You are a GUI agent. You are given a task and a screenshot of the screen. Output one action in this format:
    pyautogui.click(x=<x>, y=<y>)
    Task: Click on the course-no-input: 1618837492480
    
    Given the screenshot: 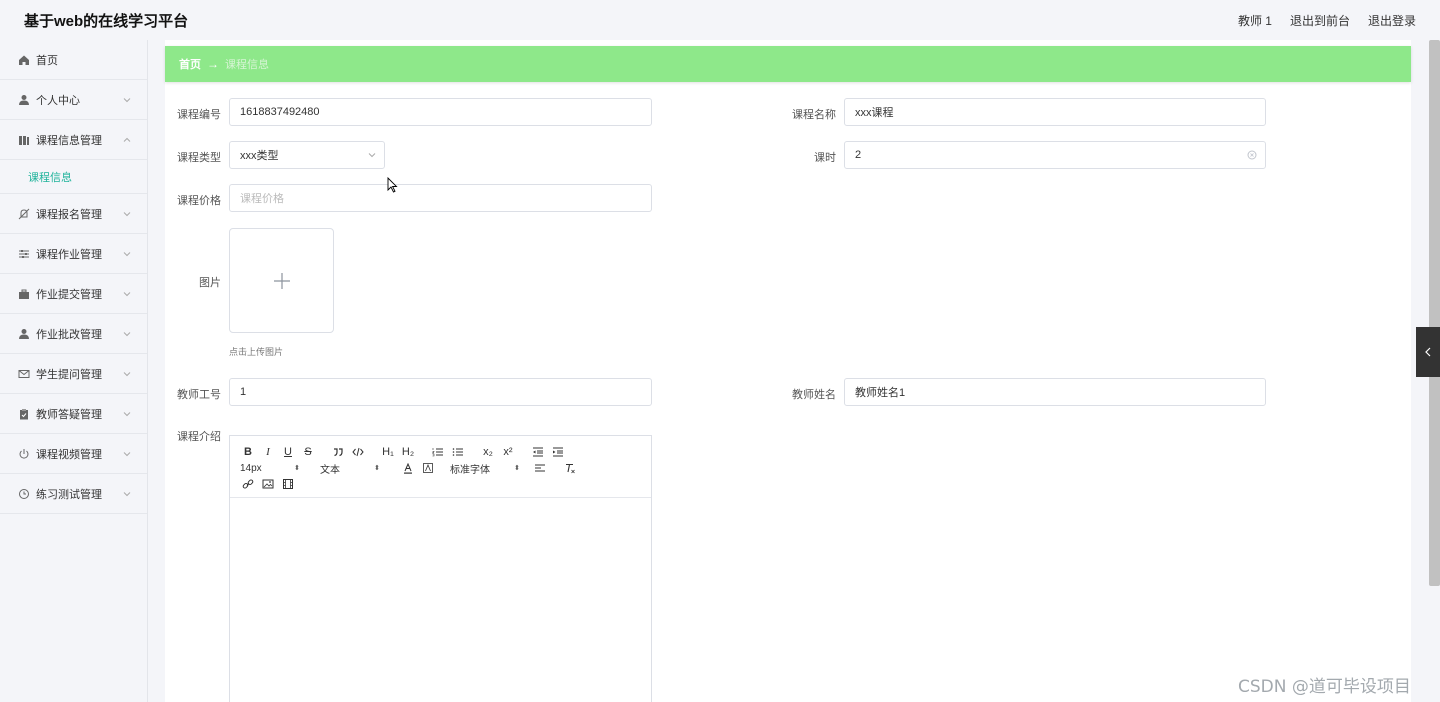 What is the action you would take?
    pyautogui.click(x=440, y=112)
    